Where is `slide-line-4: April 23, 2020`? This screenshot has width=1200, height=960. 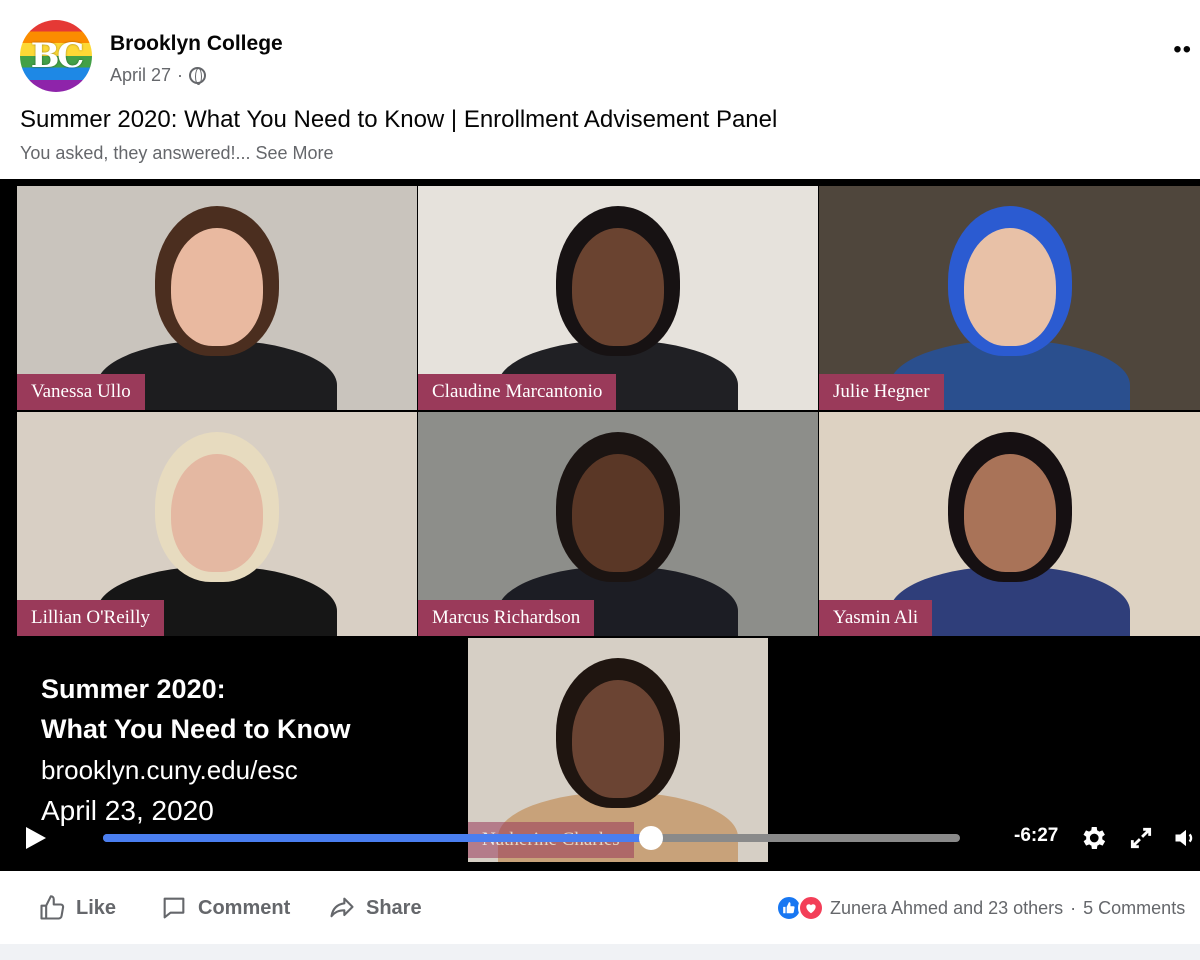
slide-line-4: April 23, 2020 is located at coordinates (127, 810).